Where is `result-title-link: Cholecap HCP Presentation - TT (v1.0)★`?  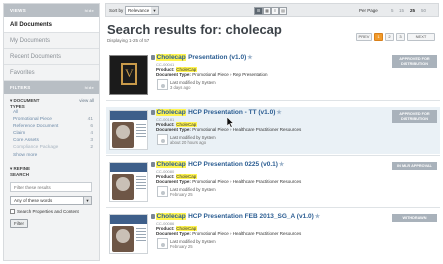
result-title-link: Cholecap HCP Presentation - TT (v1.0)★ is located at coordinates (219, 112).